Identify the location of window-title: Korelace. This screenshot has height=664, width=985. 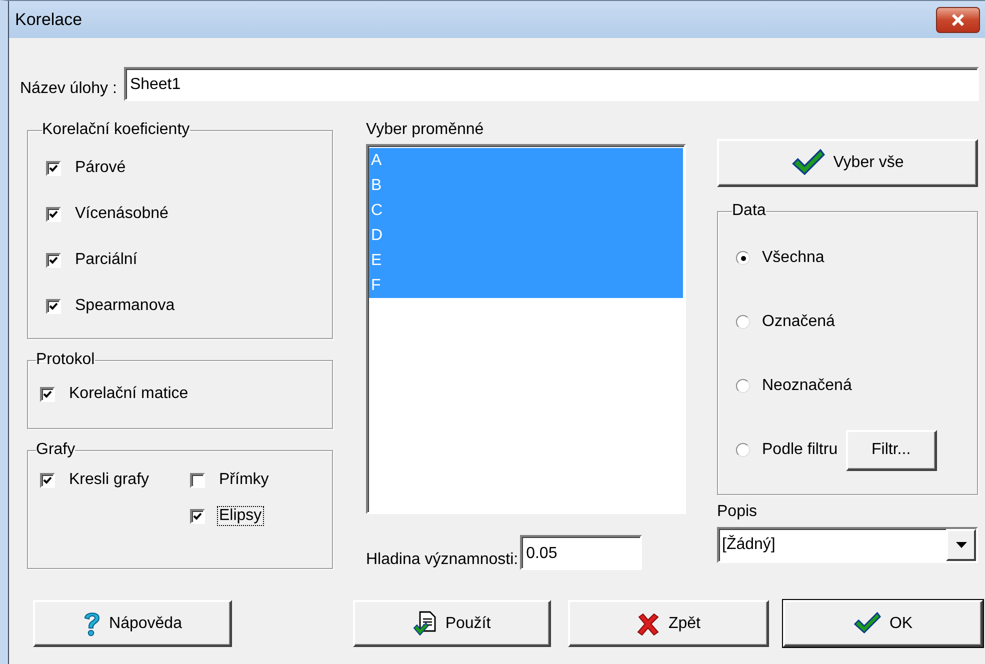
(48, 20).